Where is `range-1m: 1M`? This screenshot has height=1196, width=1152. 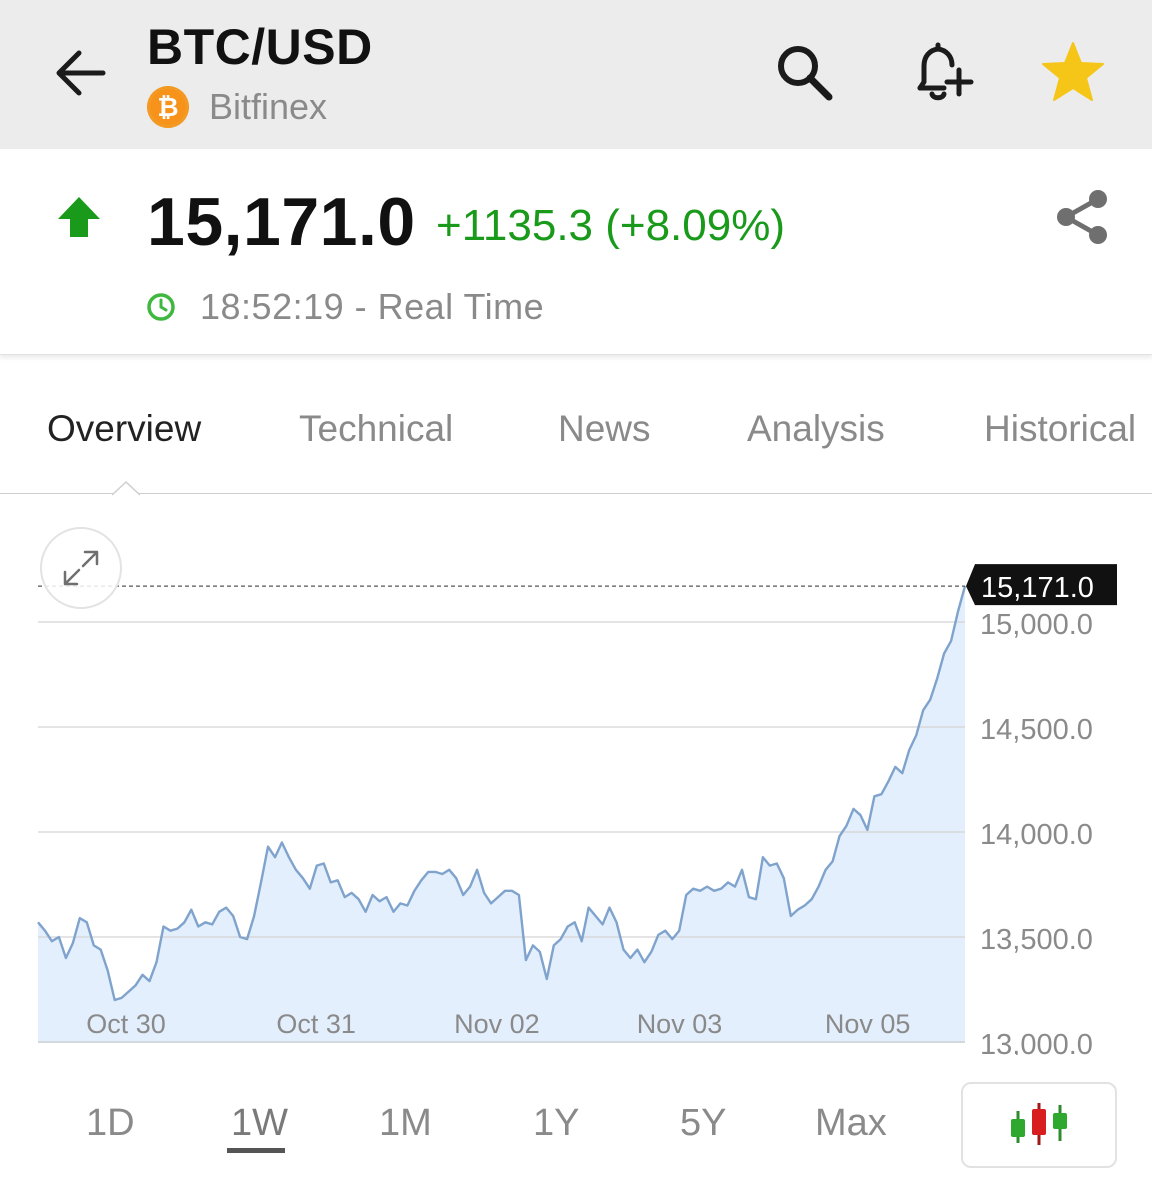 range-1m: 1M is located at coordinates (405, 1123).